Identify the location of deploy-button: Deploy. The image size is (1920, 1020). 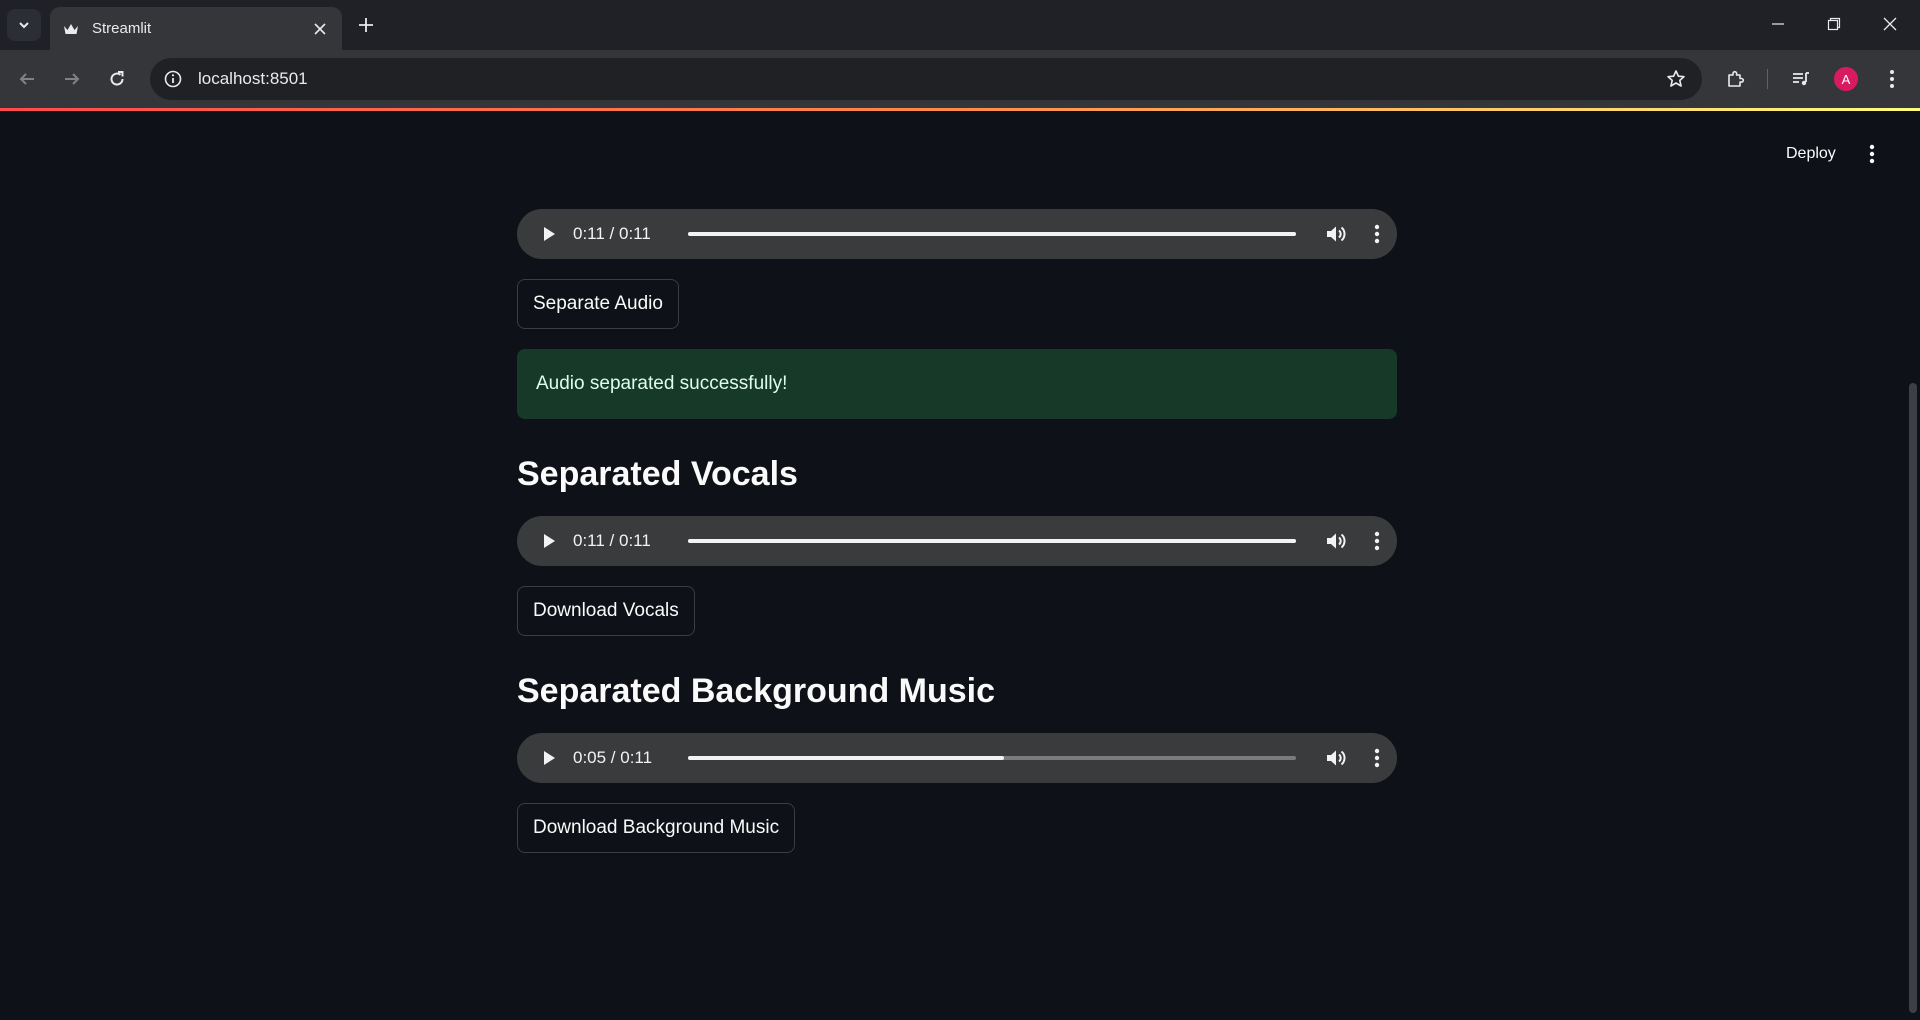
(1811, 154).